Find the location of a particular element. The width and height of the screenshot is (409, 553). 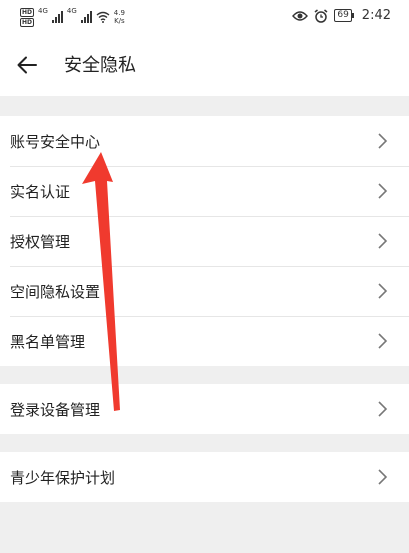

wifi-icon is located at coordinates (103, 17).